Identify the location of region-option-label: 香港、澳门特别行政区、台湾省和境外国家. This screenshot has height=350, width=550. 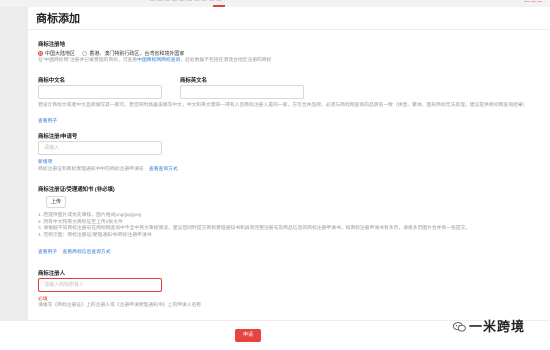
(137, 54).